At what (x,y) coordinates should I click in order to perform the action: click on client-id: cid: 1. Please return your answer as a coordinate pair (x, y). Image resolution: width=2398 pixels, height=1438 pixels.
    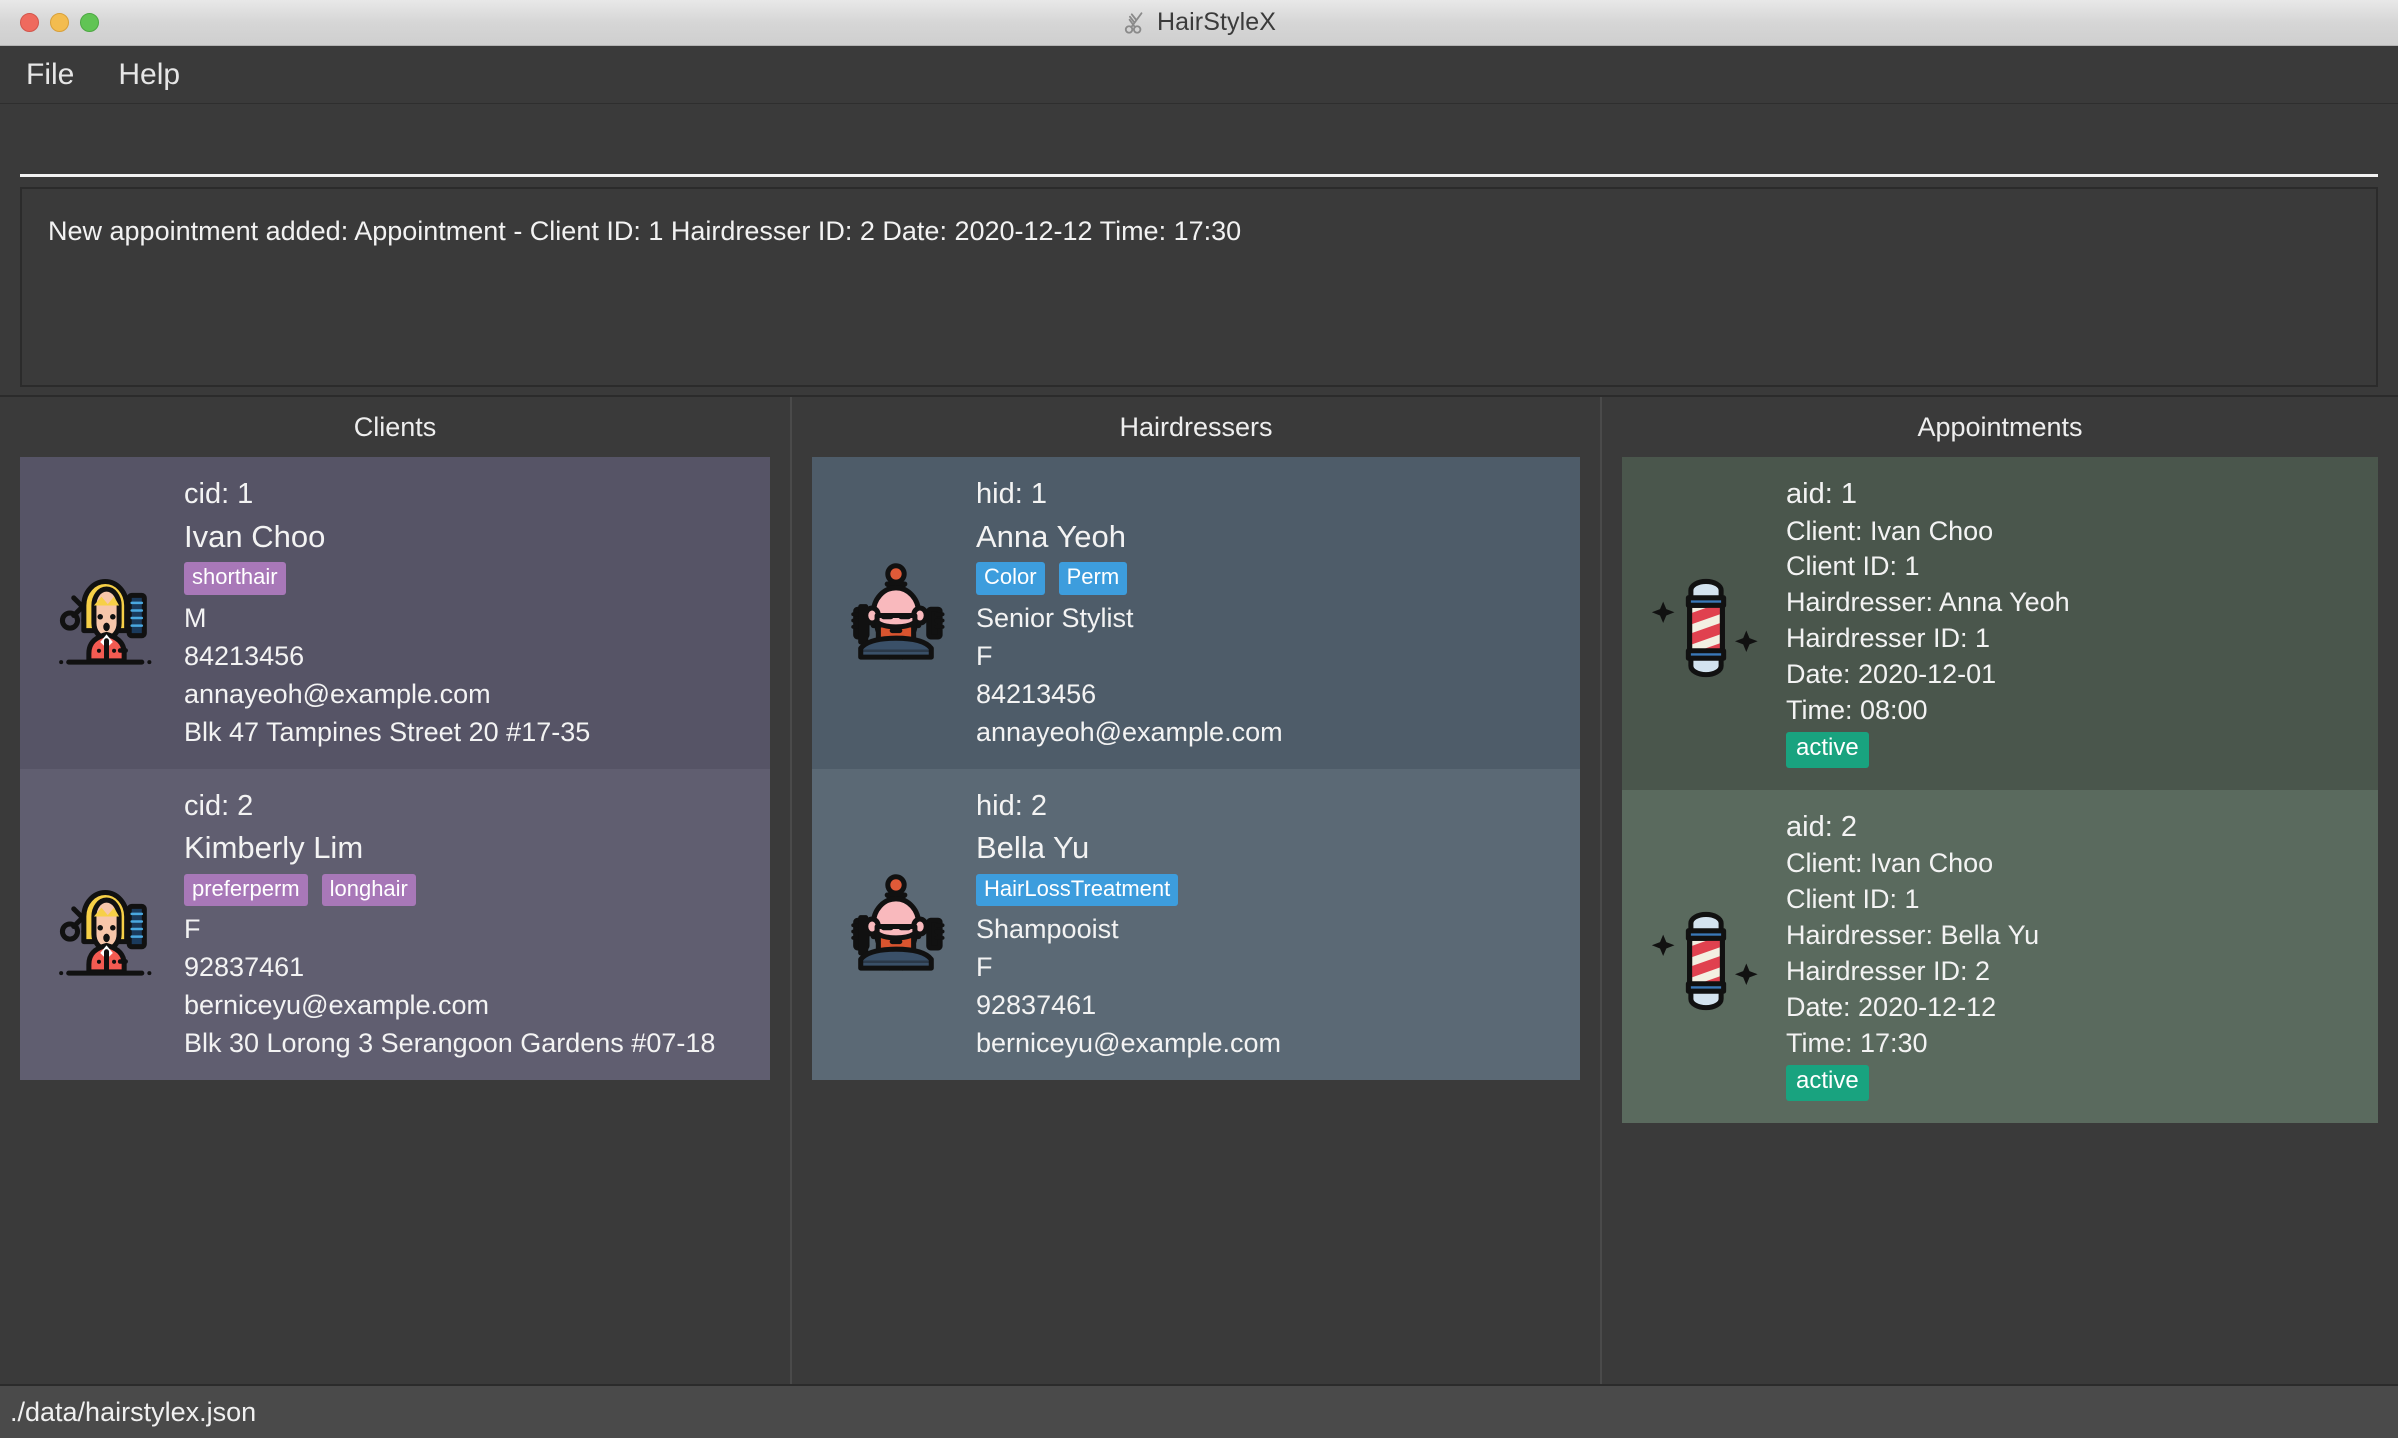
    Looking at the image, I should click on (219, 494).